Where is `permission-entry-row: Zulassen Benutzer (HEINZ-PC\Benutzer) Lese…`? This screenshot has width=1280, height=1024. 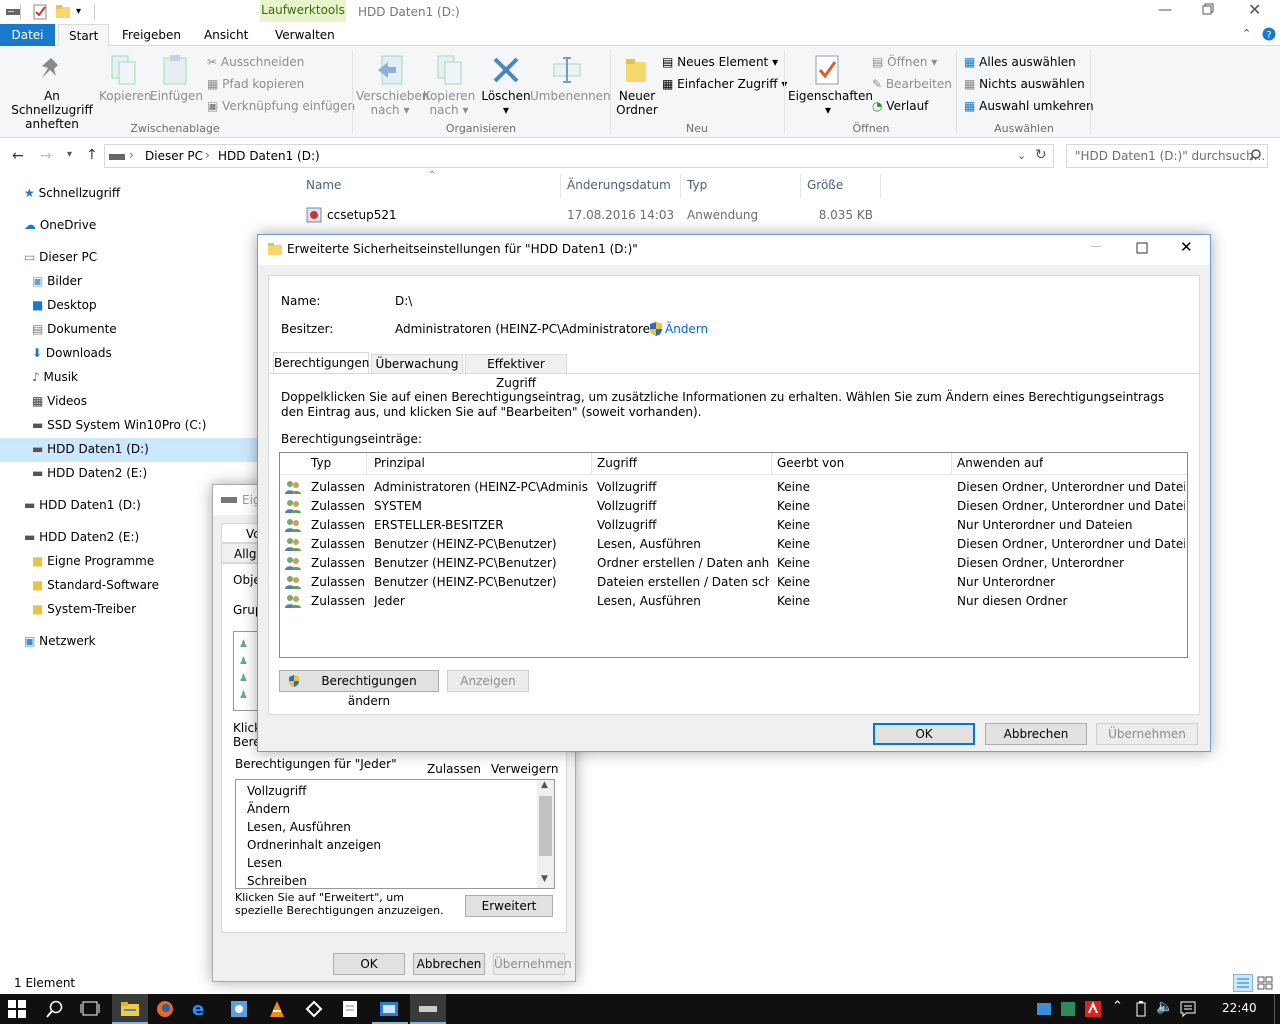 permission-entry-row: Zulassen Benutzer (HEINZ-PC\Benutzer) Lese… is located at coordinates (733, 544).